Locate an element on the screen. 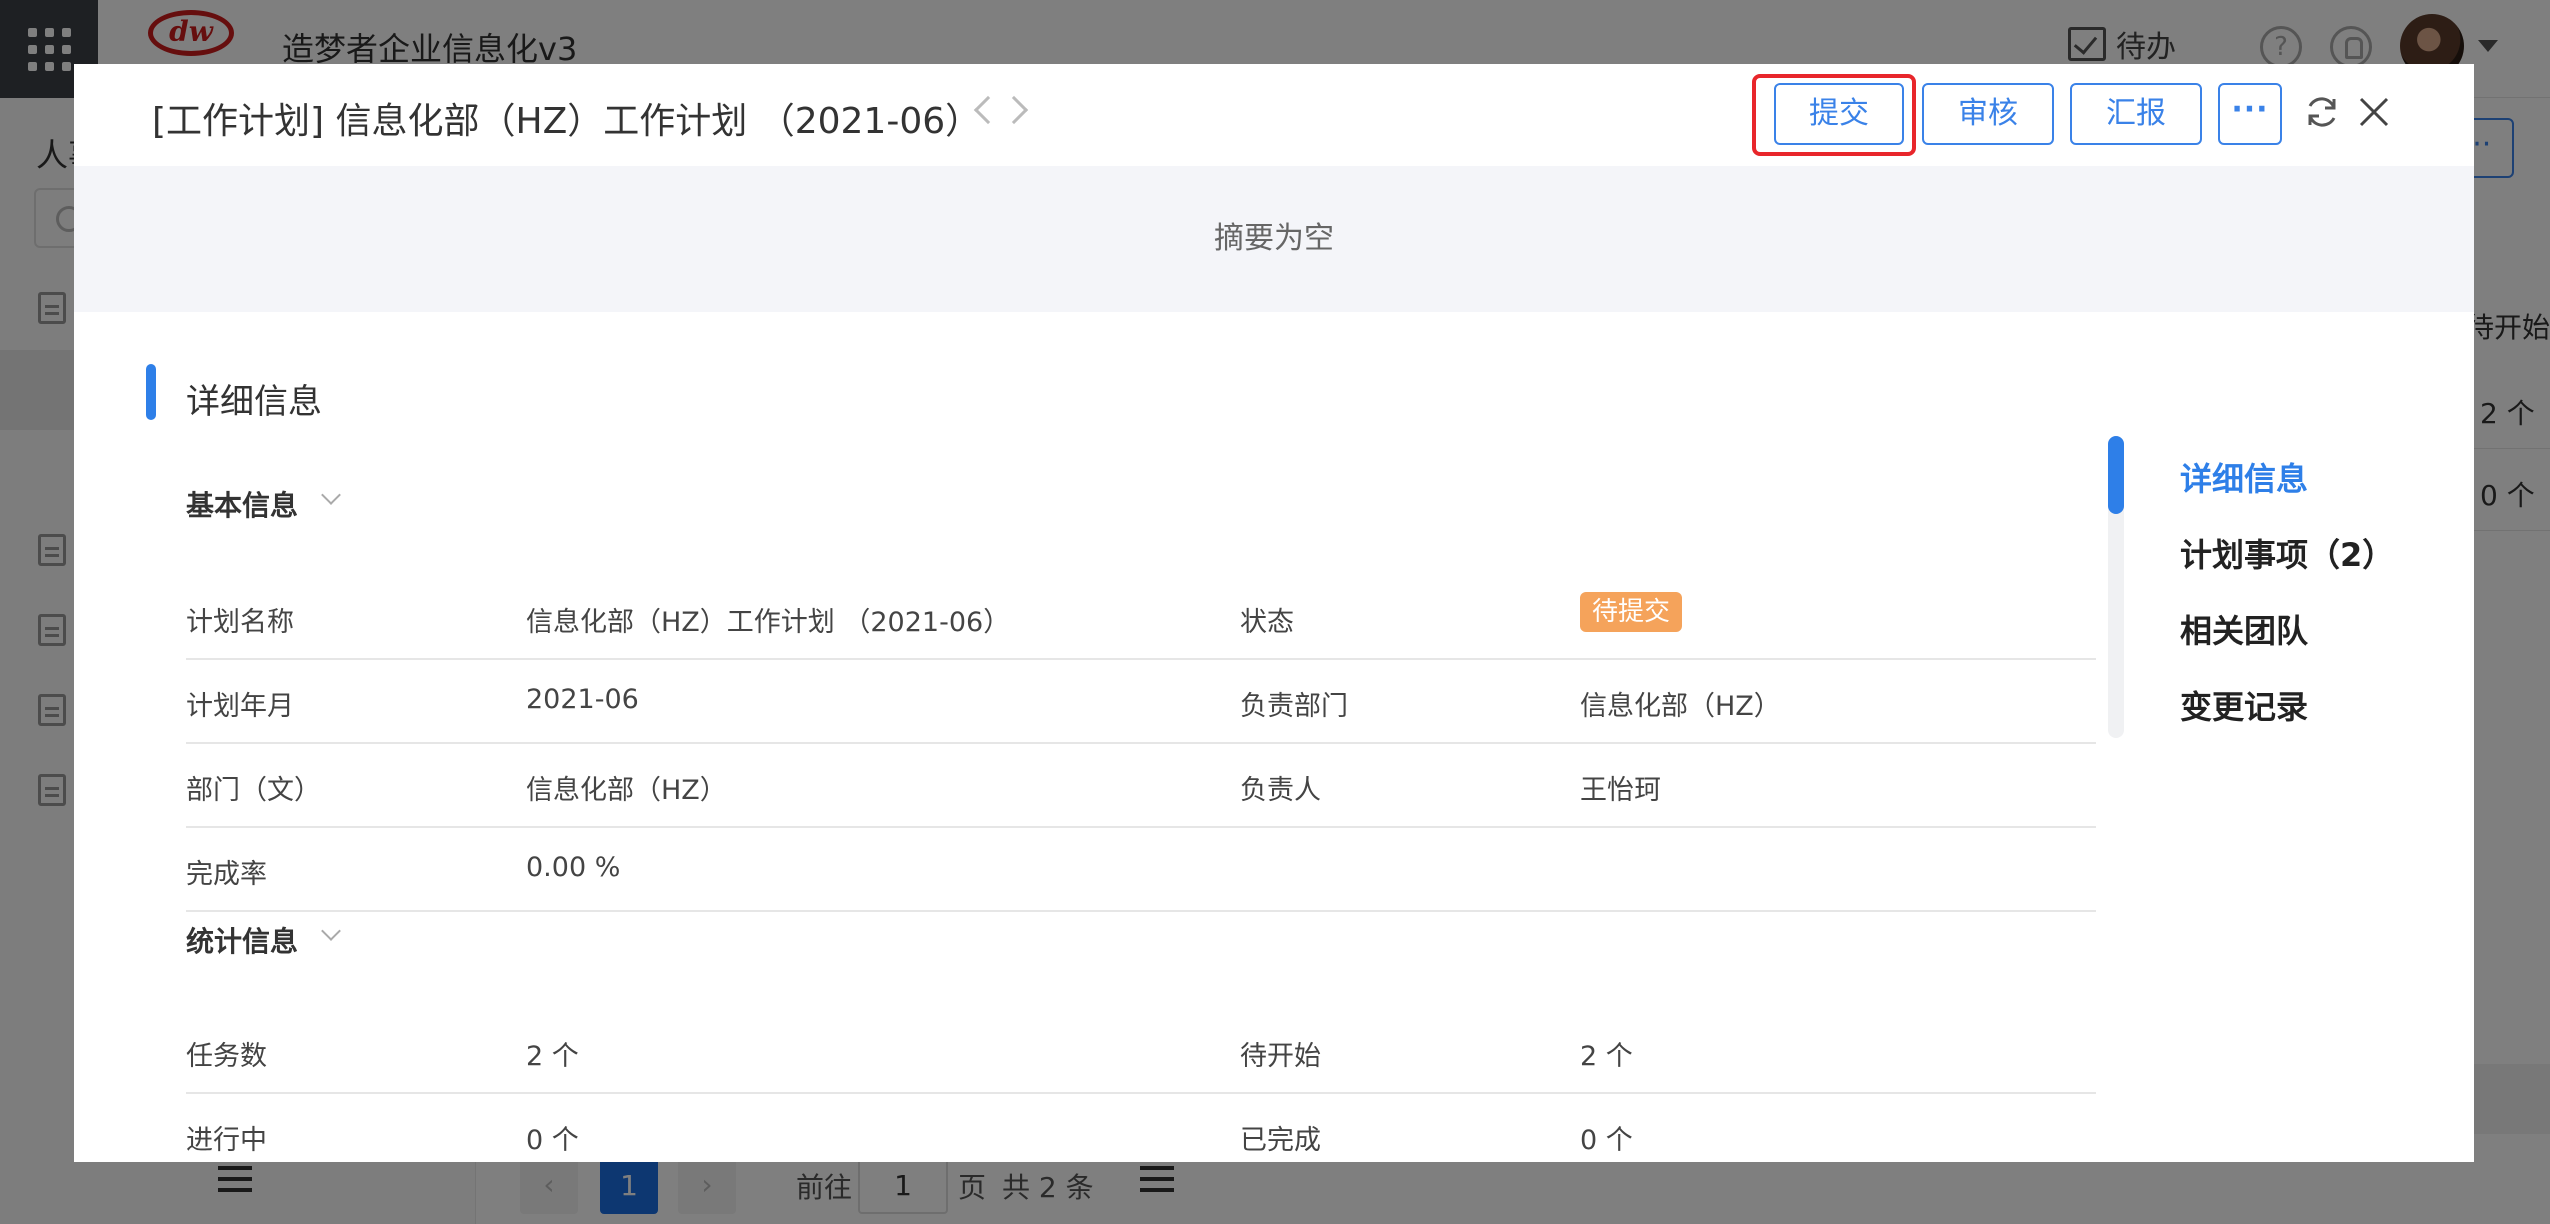  refresh-icon is located at coordinates (2322, 112).